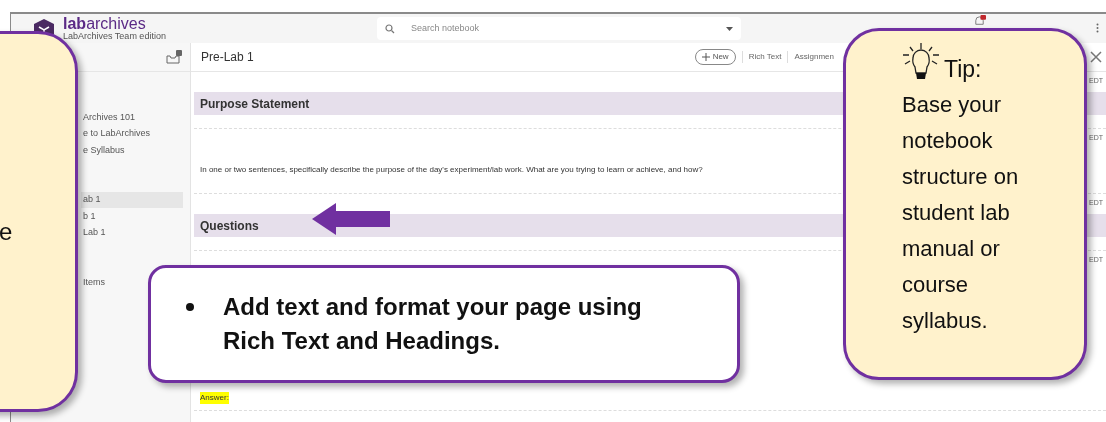  I want to click on sidebar-item: Archives 101, so click(108, 117).